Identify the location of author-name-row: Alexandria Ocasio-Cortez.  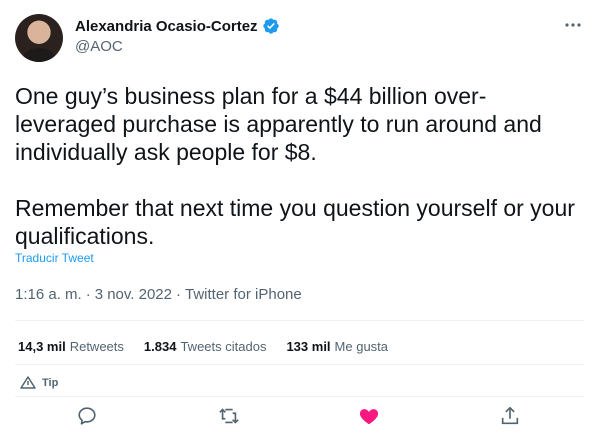
(177, 26).